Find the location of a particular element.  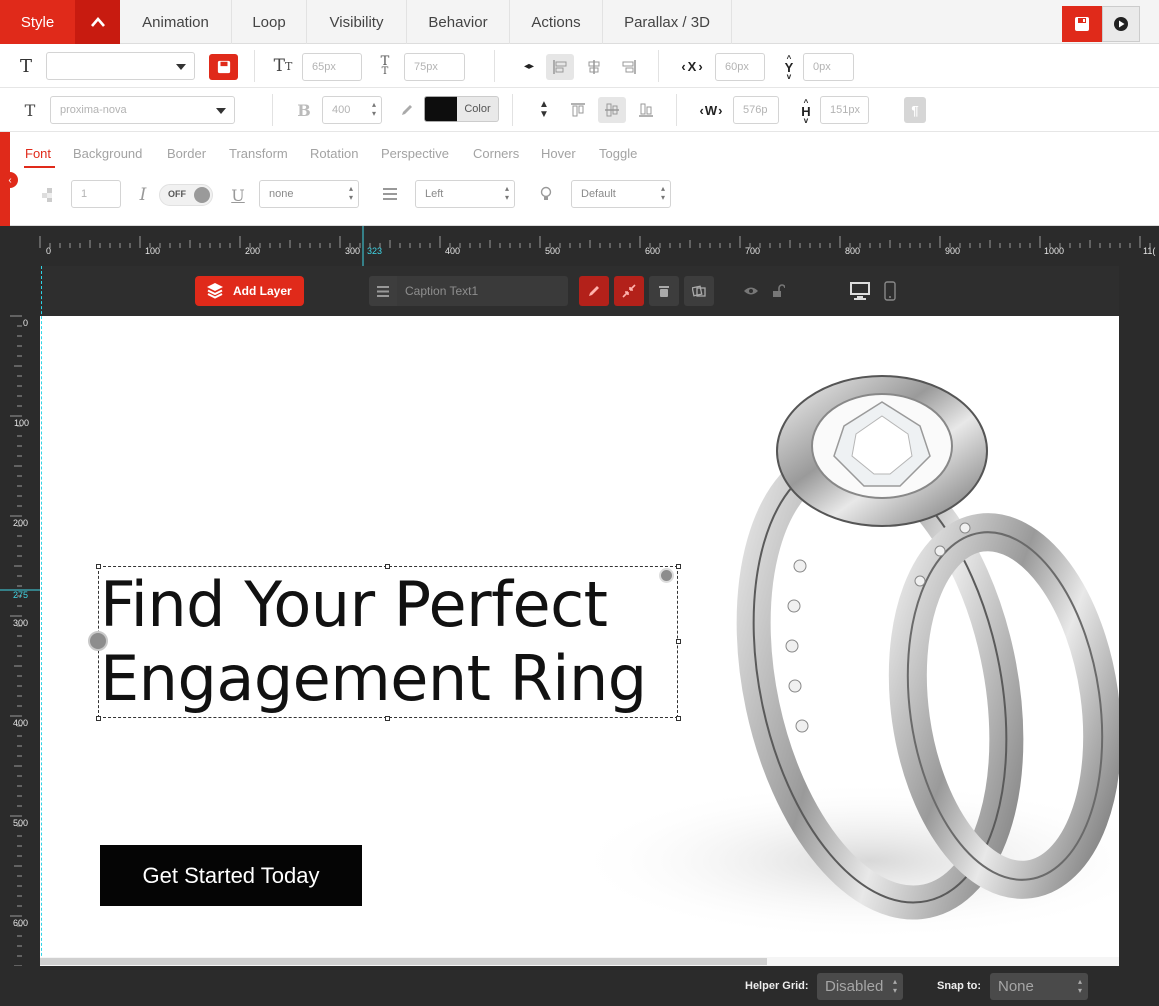

cta-button: Get Started Today is located at coordinates (231, 875).